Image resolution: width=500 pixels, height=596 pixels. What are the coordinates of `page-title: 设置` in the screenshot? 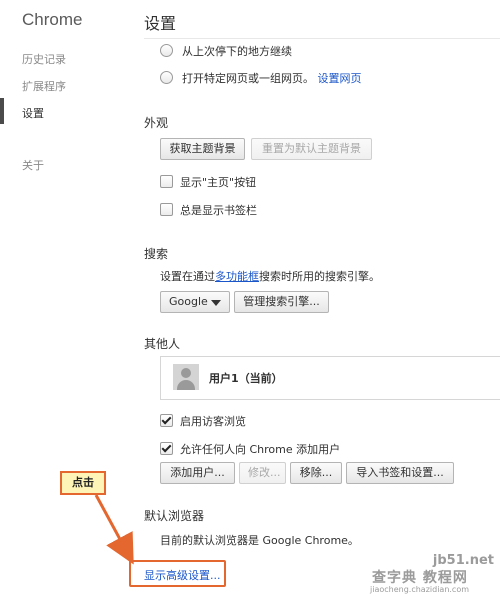 It's located at (160, 23).